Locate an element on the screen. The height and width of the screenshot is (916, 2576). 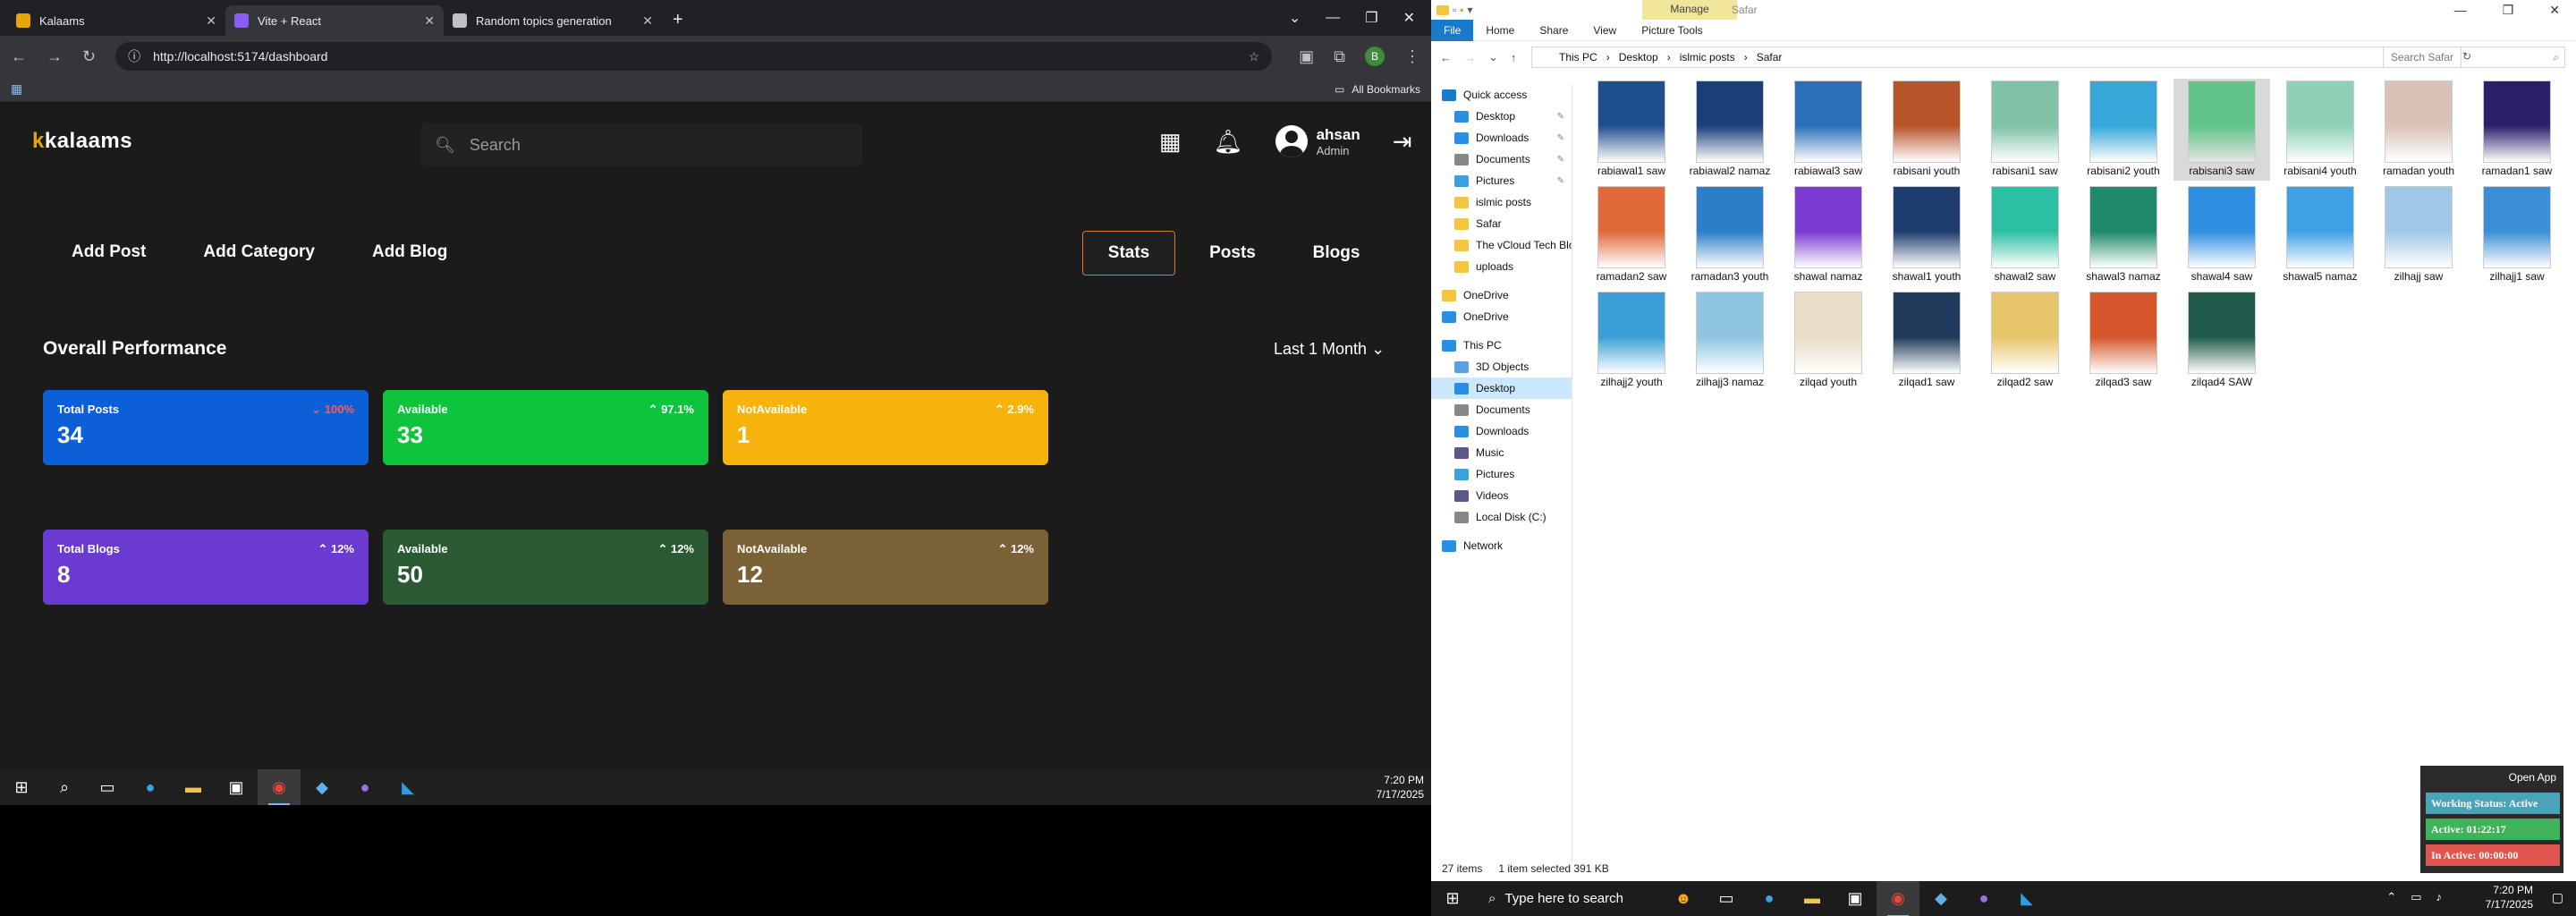
file-thumbnail: zilhajj1 saw is located at coordinates (2517, 235).